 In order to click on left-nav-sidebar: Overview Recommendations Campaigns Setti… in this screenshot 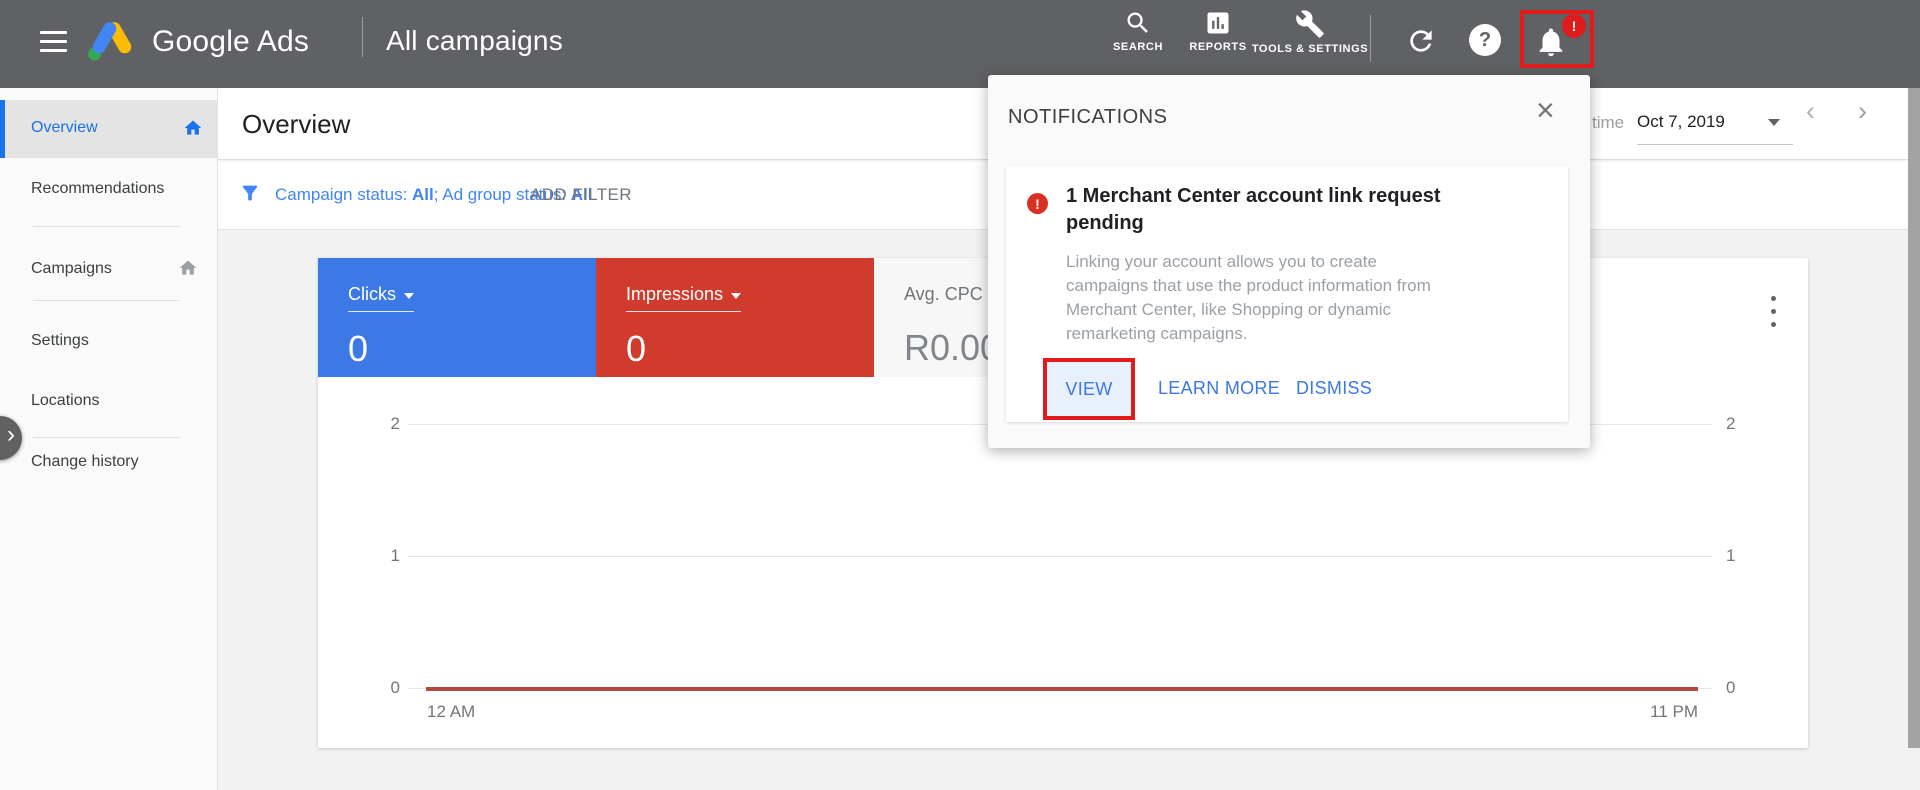, I will do `click(109, 439)`.